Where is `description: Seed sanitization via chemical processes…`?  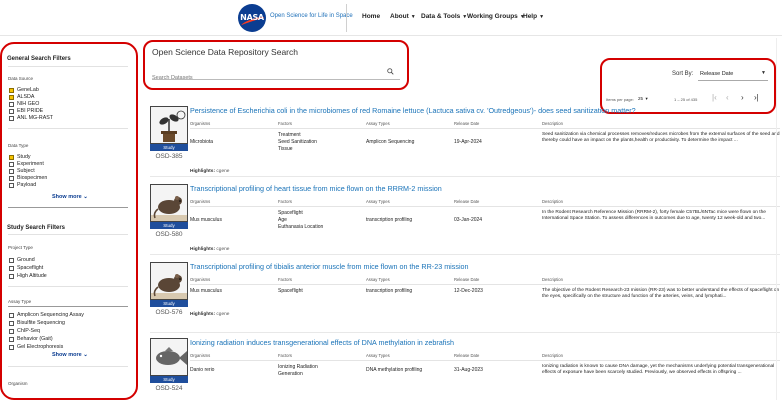 description: Seed sanitization via chemical processes… is located at coordinates (661, 138).